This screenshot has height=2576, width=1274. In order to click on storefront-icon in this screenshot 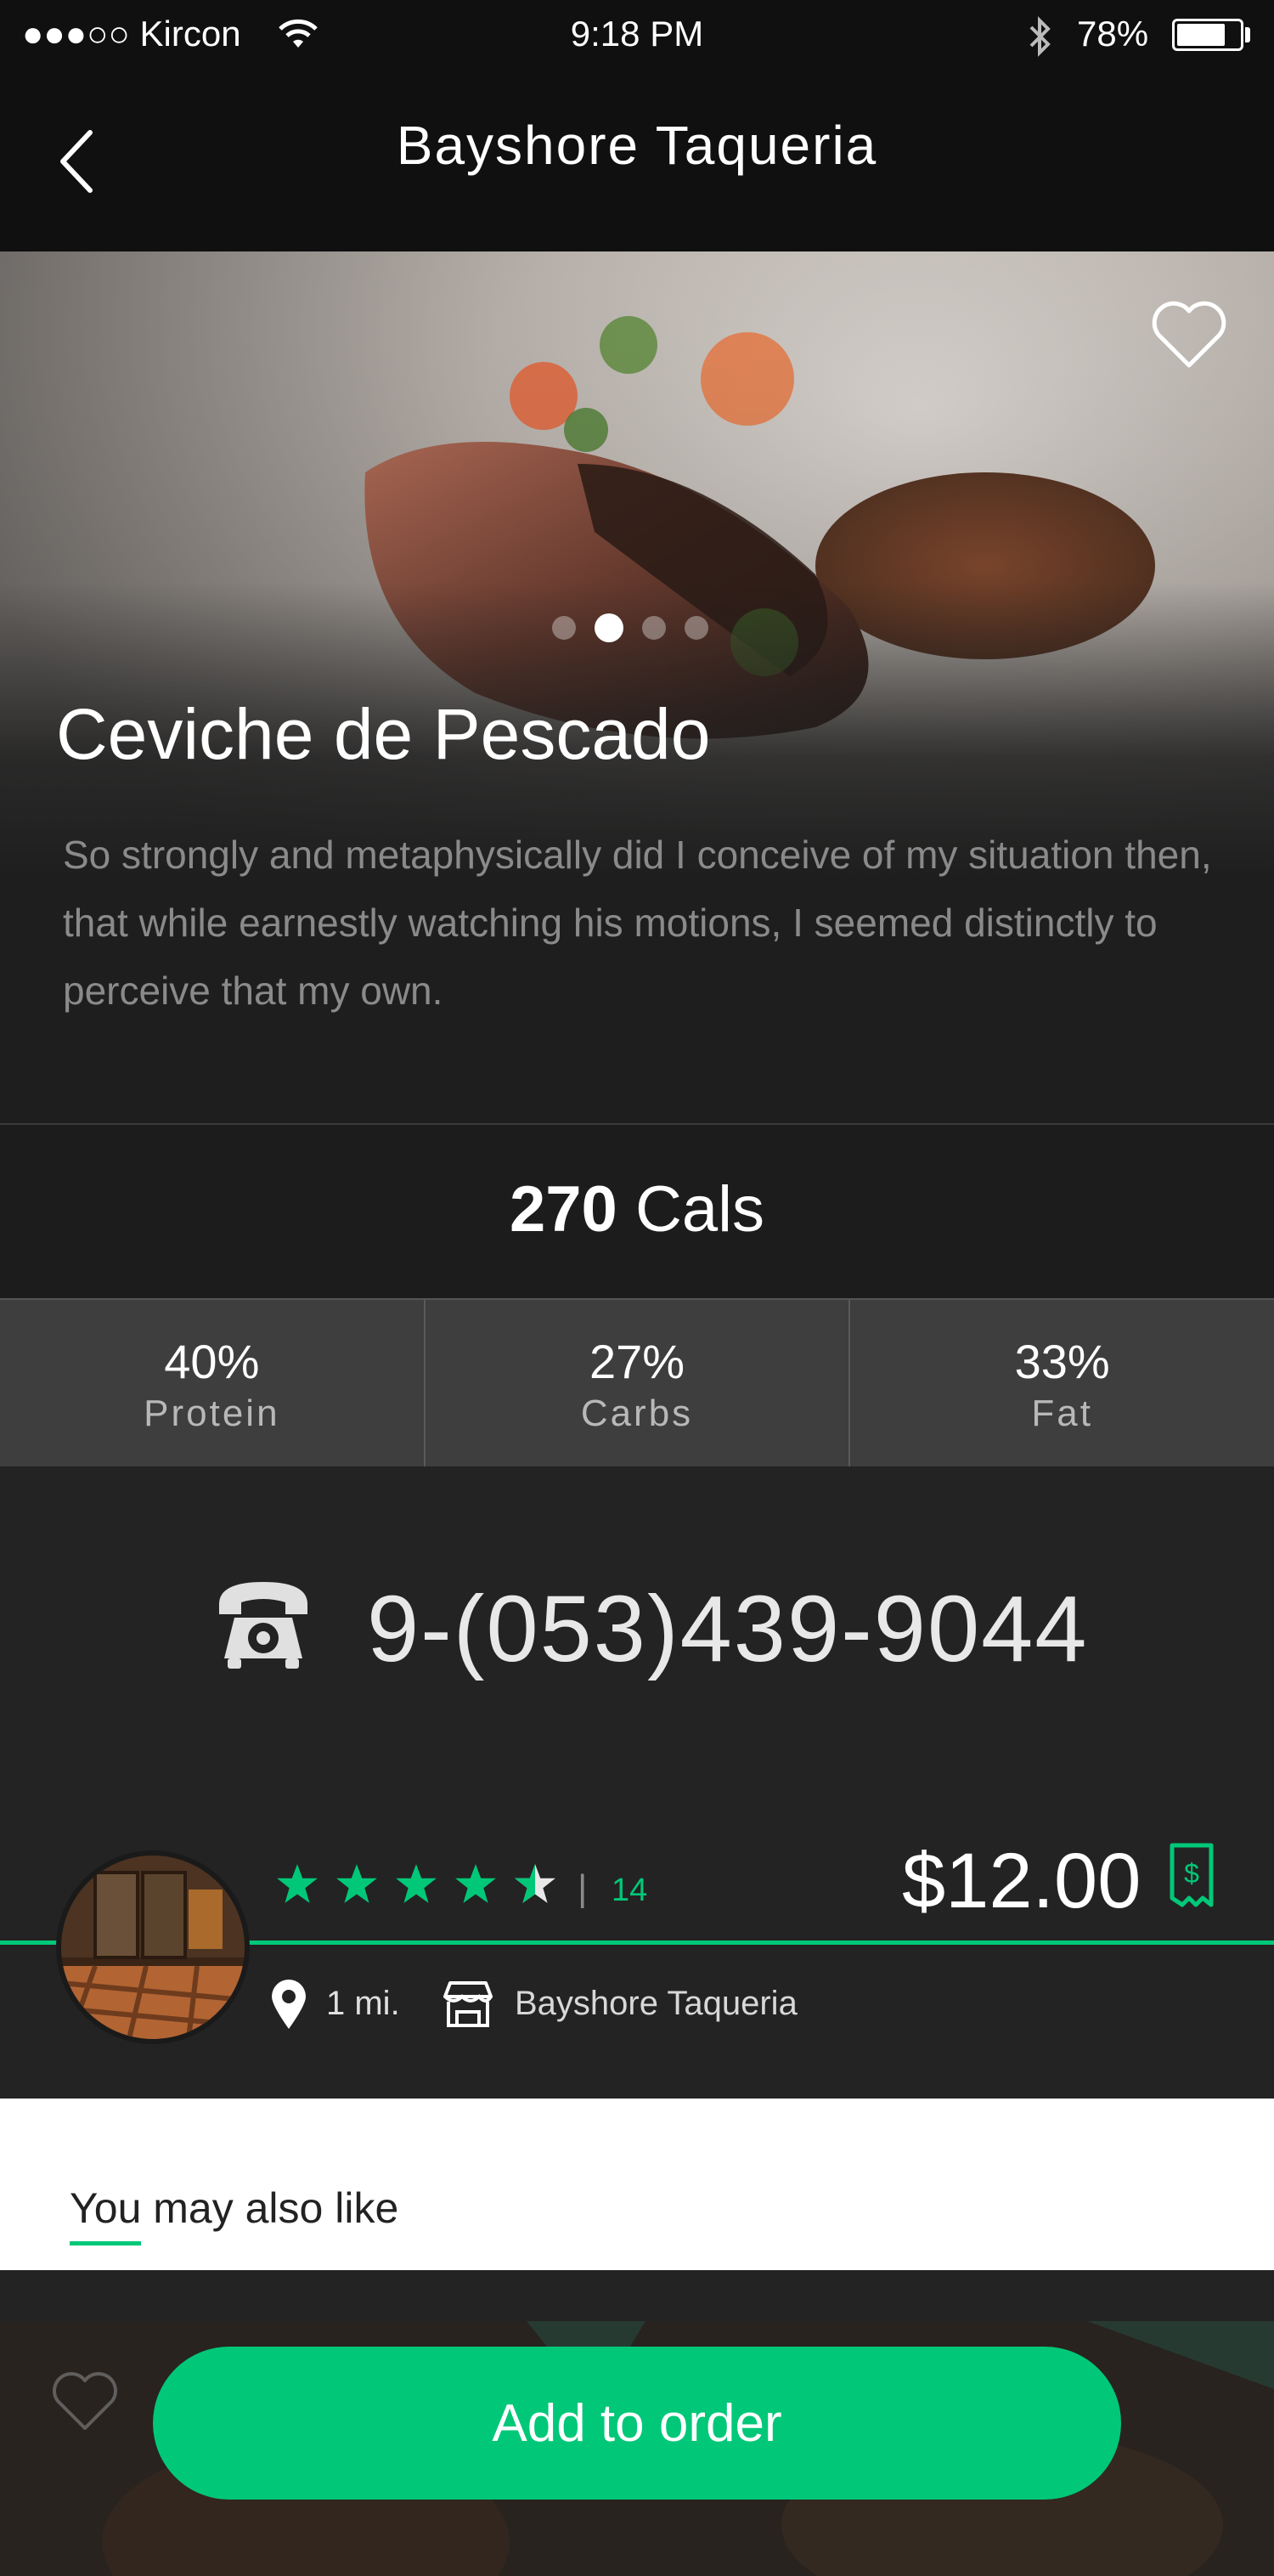, I will do `click(468, 2004)`.